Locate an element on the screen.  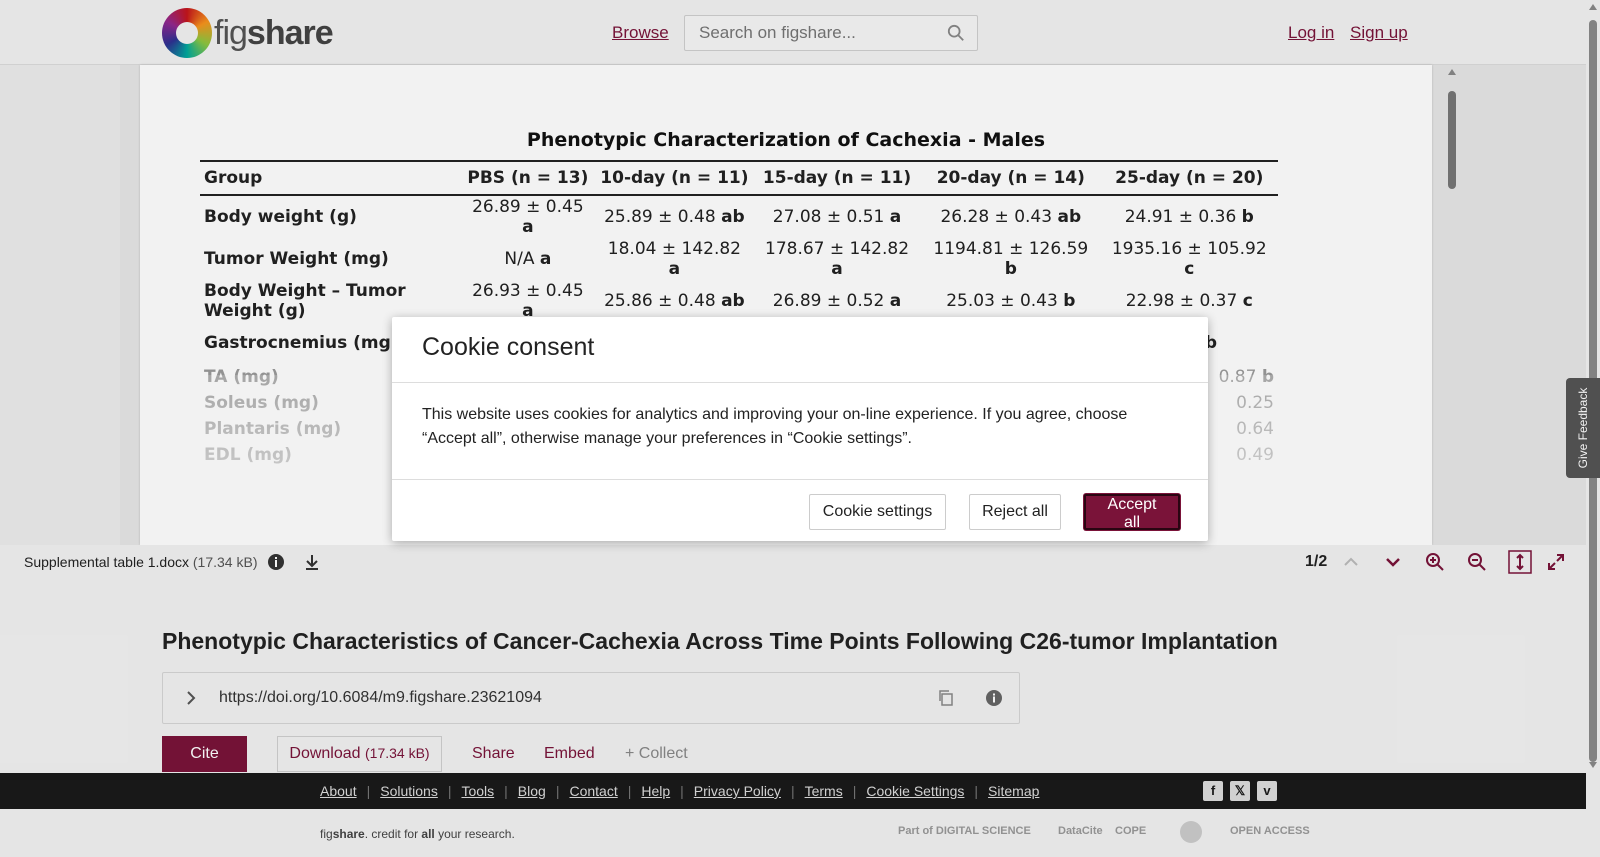
dialog-footer: Cookie settings Reject all Accept all is located at coordinates (800, 510).